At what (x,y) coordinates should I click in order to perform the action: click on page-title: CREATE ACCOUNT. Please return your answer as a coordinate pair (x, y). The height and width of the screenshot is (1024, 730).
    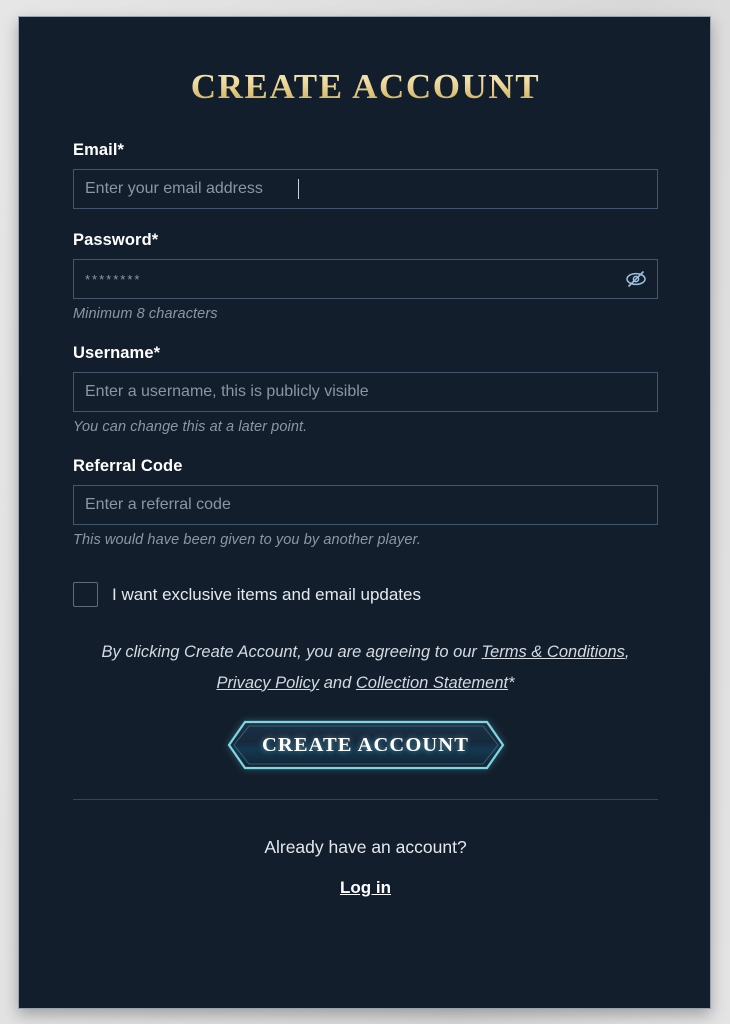
    Looking at the image, I should click on (365, 87).